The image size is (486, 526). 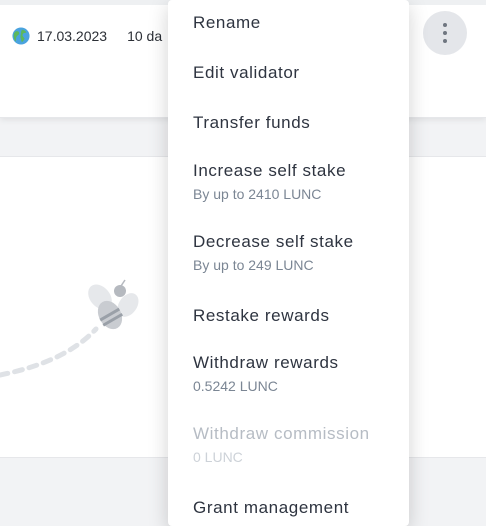 What do you see at coordinates (145, 36) in the screenshot?
I see `days-label: 10 da` at bounding box center [145, 36].